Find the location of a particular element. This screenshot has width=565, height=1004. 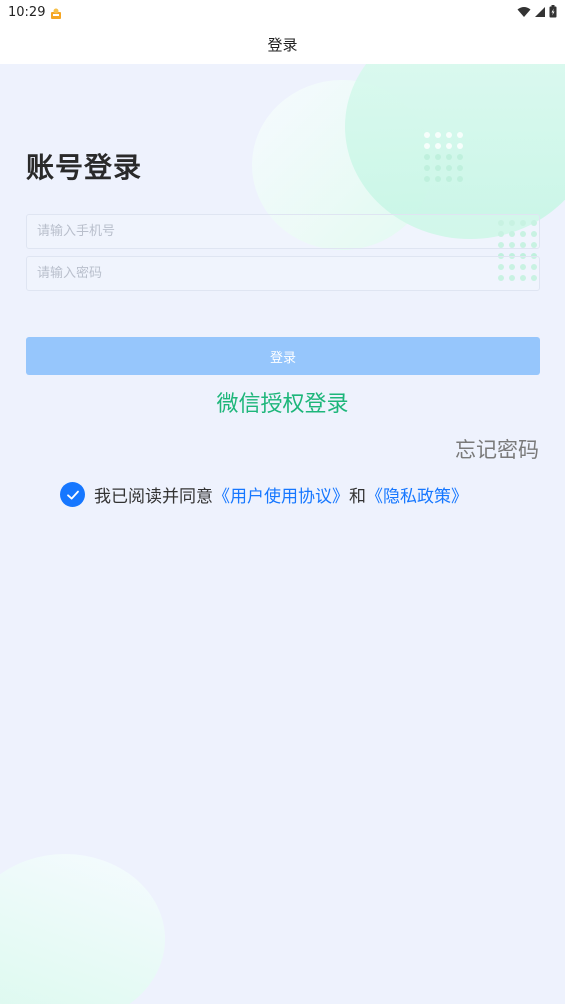

login-title: 账号登录 is located at coordinates (84, 167).